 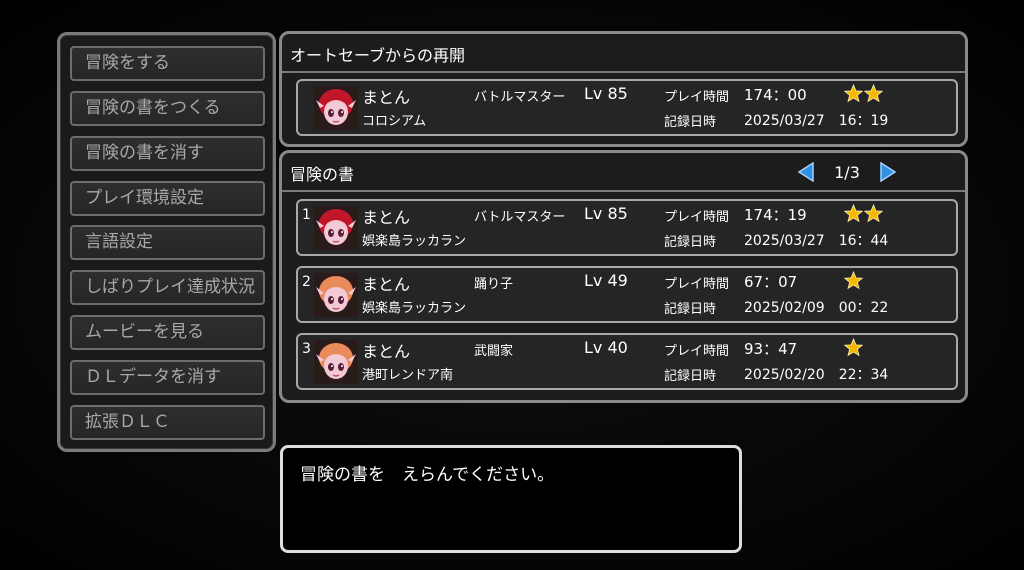 I want to click on page-indicator: 1/3, so click(x=847, y=172).